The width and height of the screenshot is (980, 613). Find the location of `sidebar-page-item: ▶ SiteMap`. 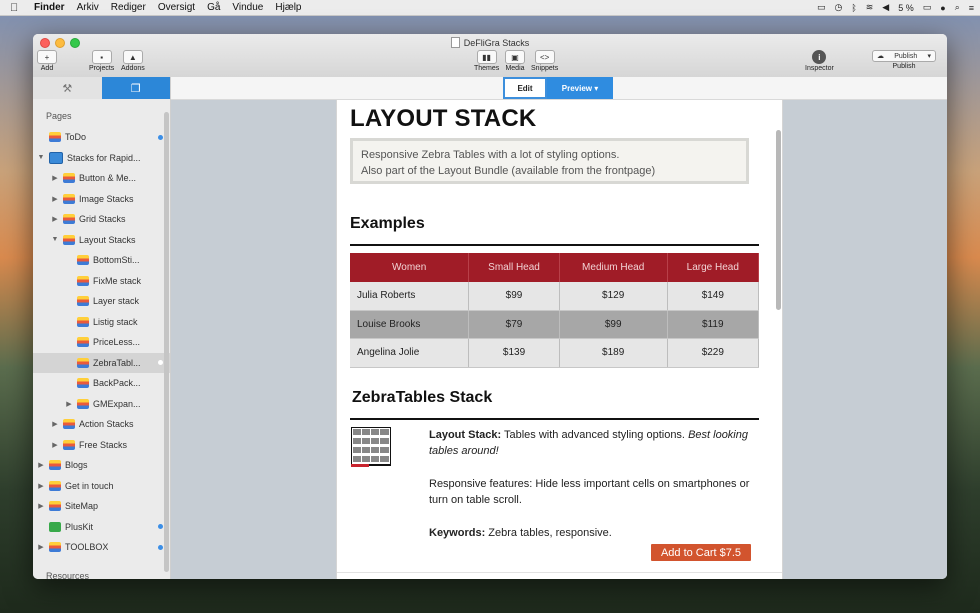

sidebar-page-item: ▶ SiteMap is located at coordinates (101, 506).